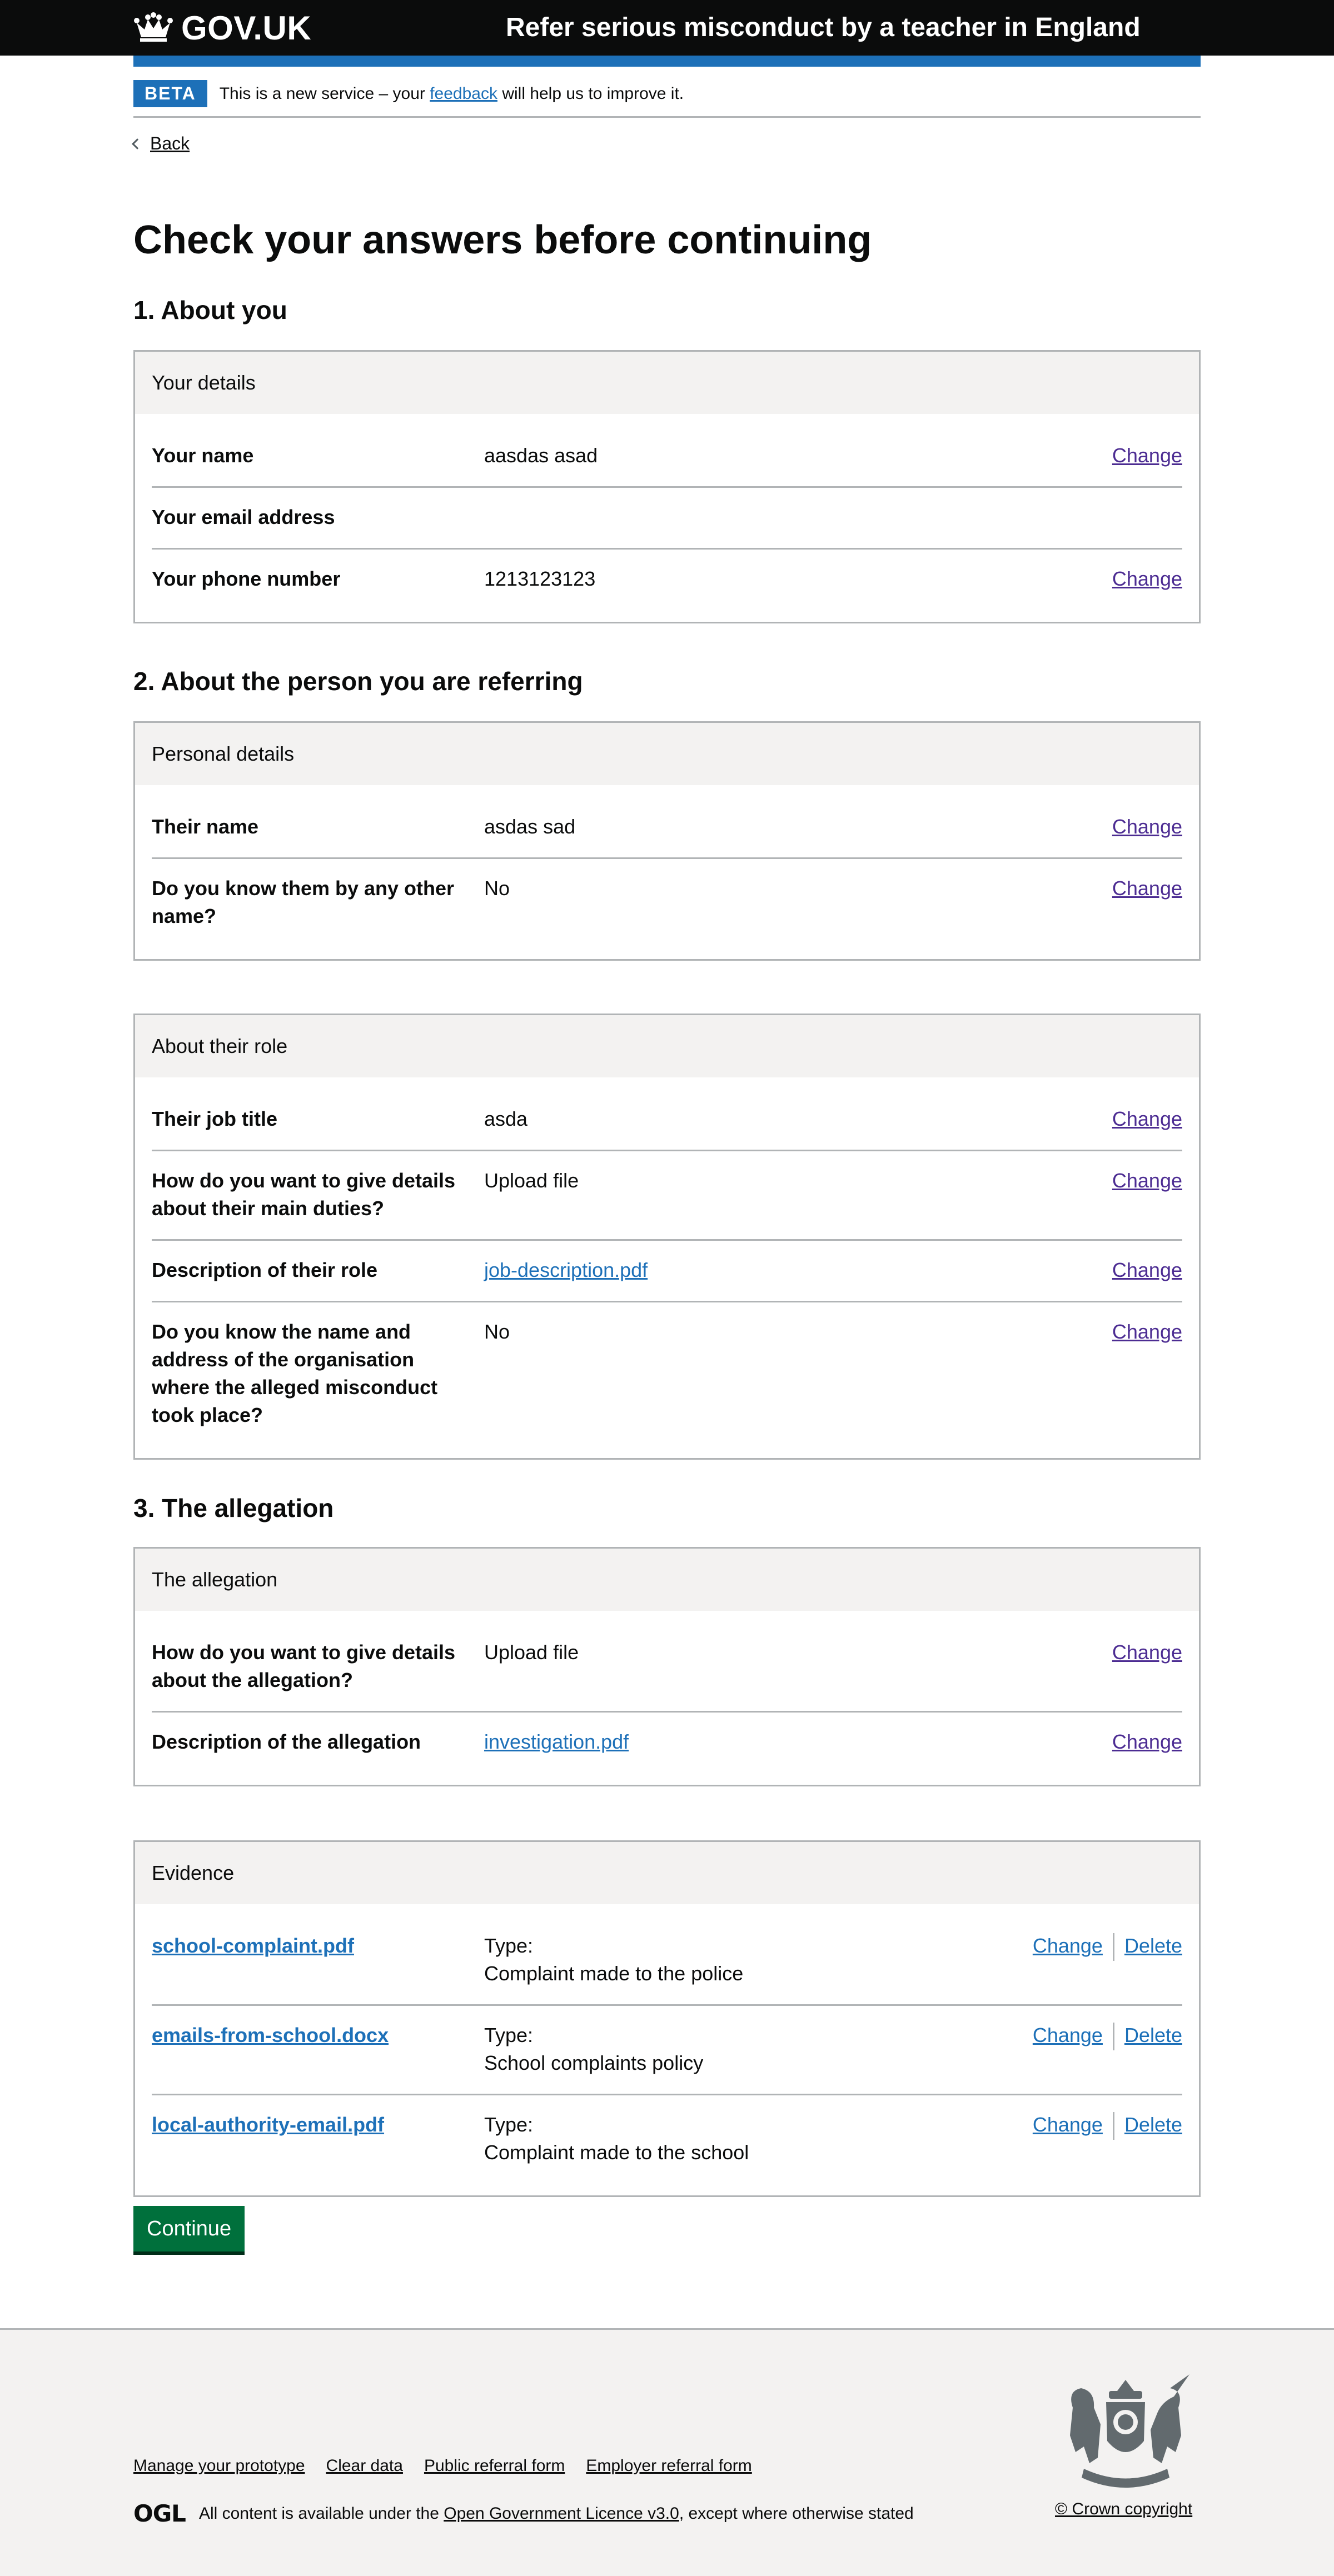 The width and height of the screenshot is (1334, 2576). What do you see at coordinates (722, 2049) in the screenshot?
I see `evidence-type: Type: School complaints policy` at bounding box center [722, 2049].